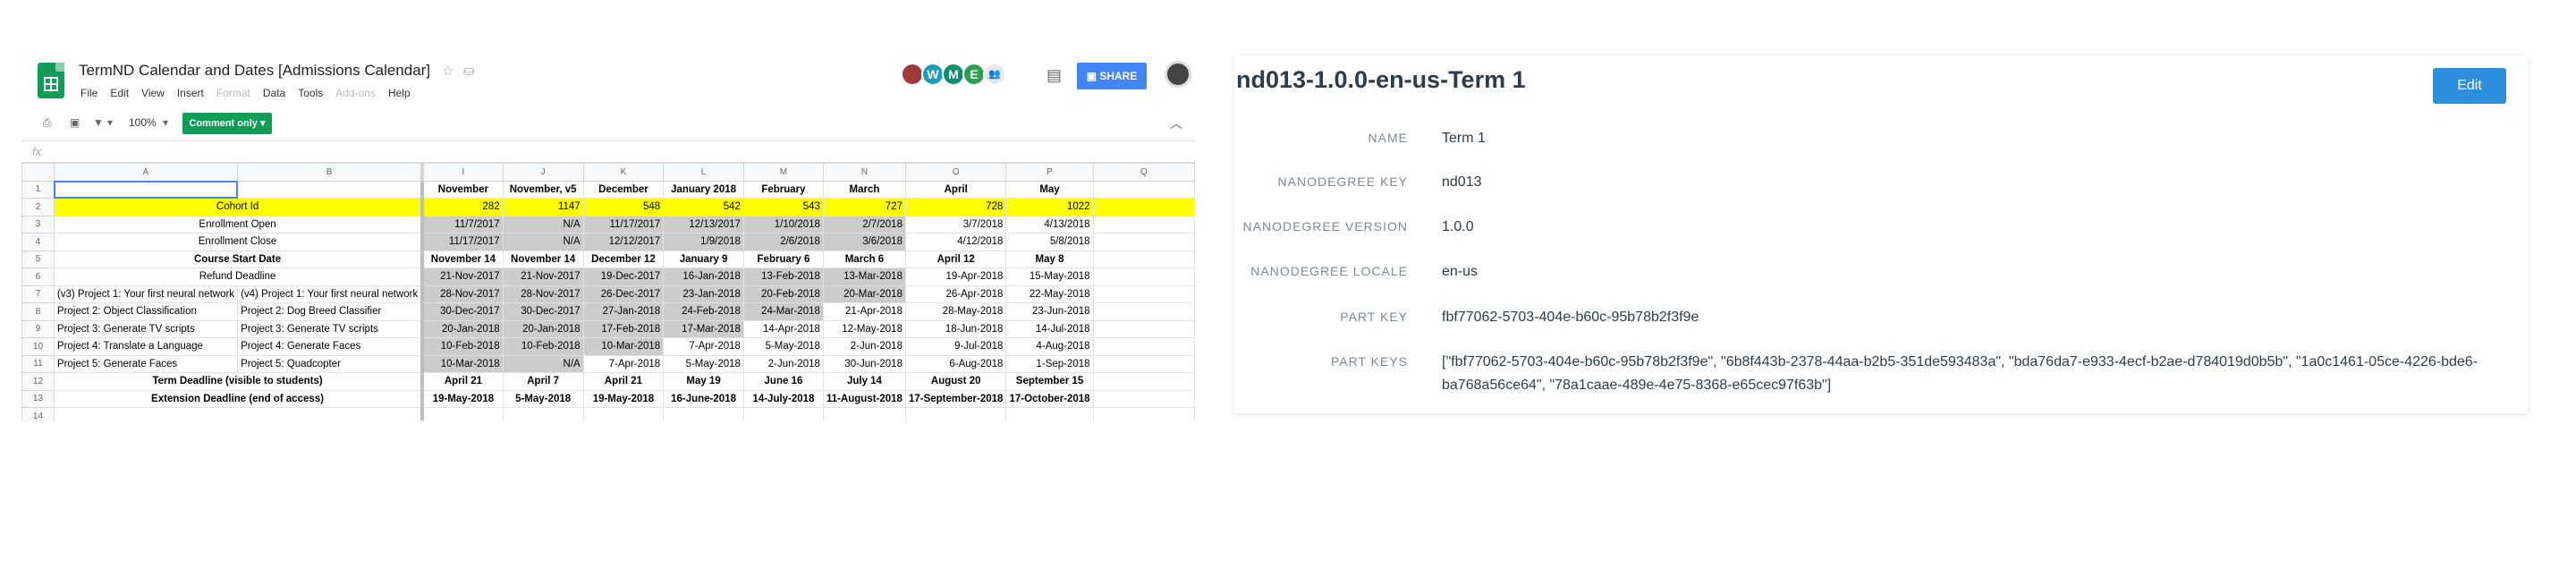 The width and height of the screenshot is (2576, 569). I want to click on cell: 20-Feb-2018, so click(783, 293).